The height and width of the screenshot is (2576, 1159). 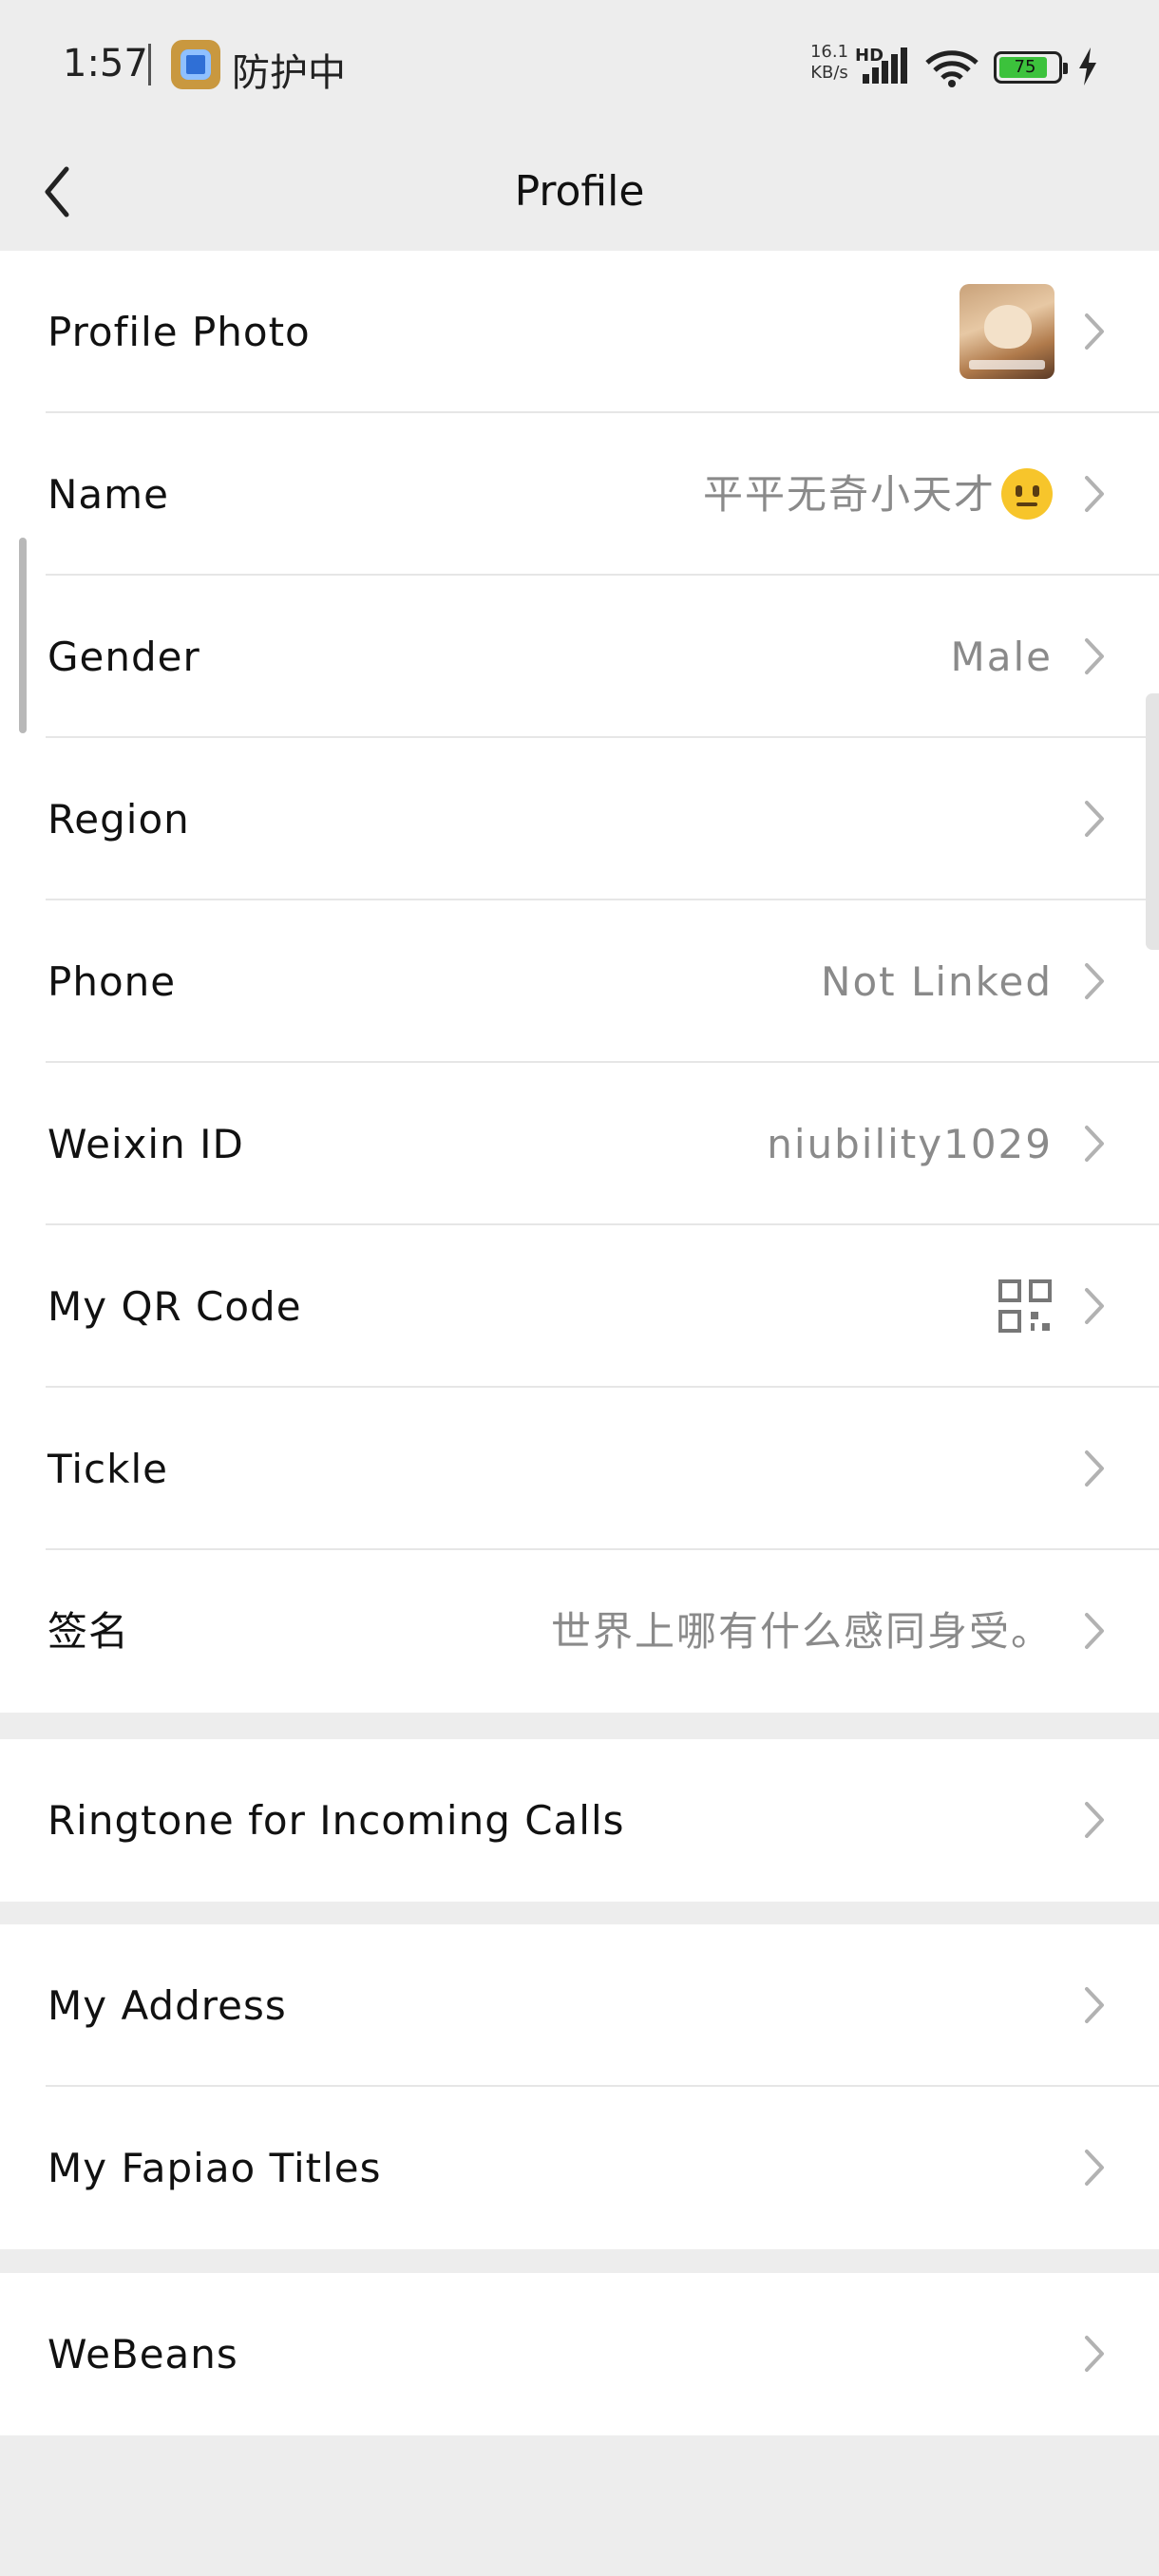 I want to click on app-status-text: 防护中, so click(x=289, y=73).